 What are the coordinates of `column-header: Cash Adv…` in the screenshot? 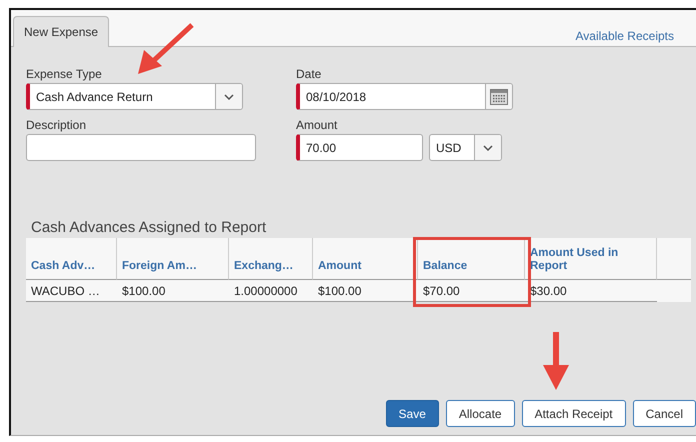 It's located at (71, 259).